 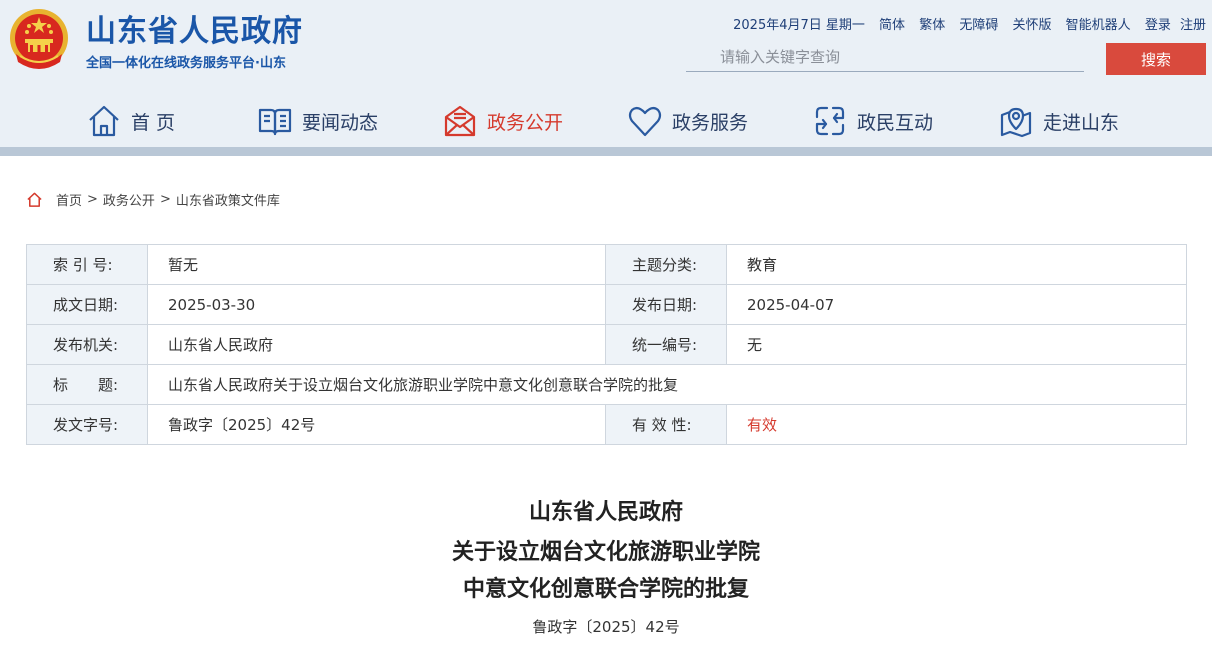 I want to click on index-value: 暂无, so click(x=376, y=264).